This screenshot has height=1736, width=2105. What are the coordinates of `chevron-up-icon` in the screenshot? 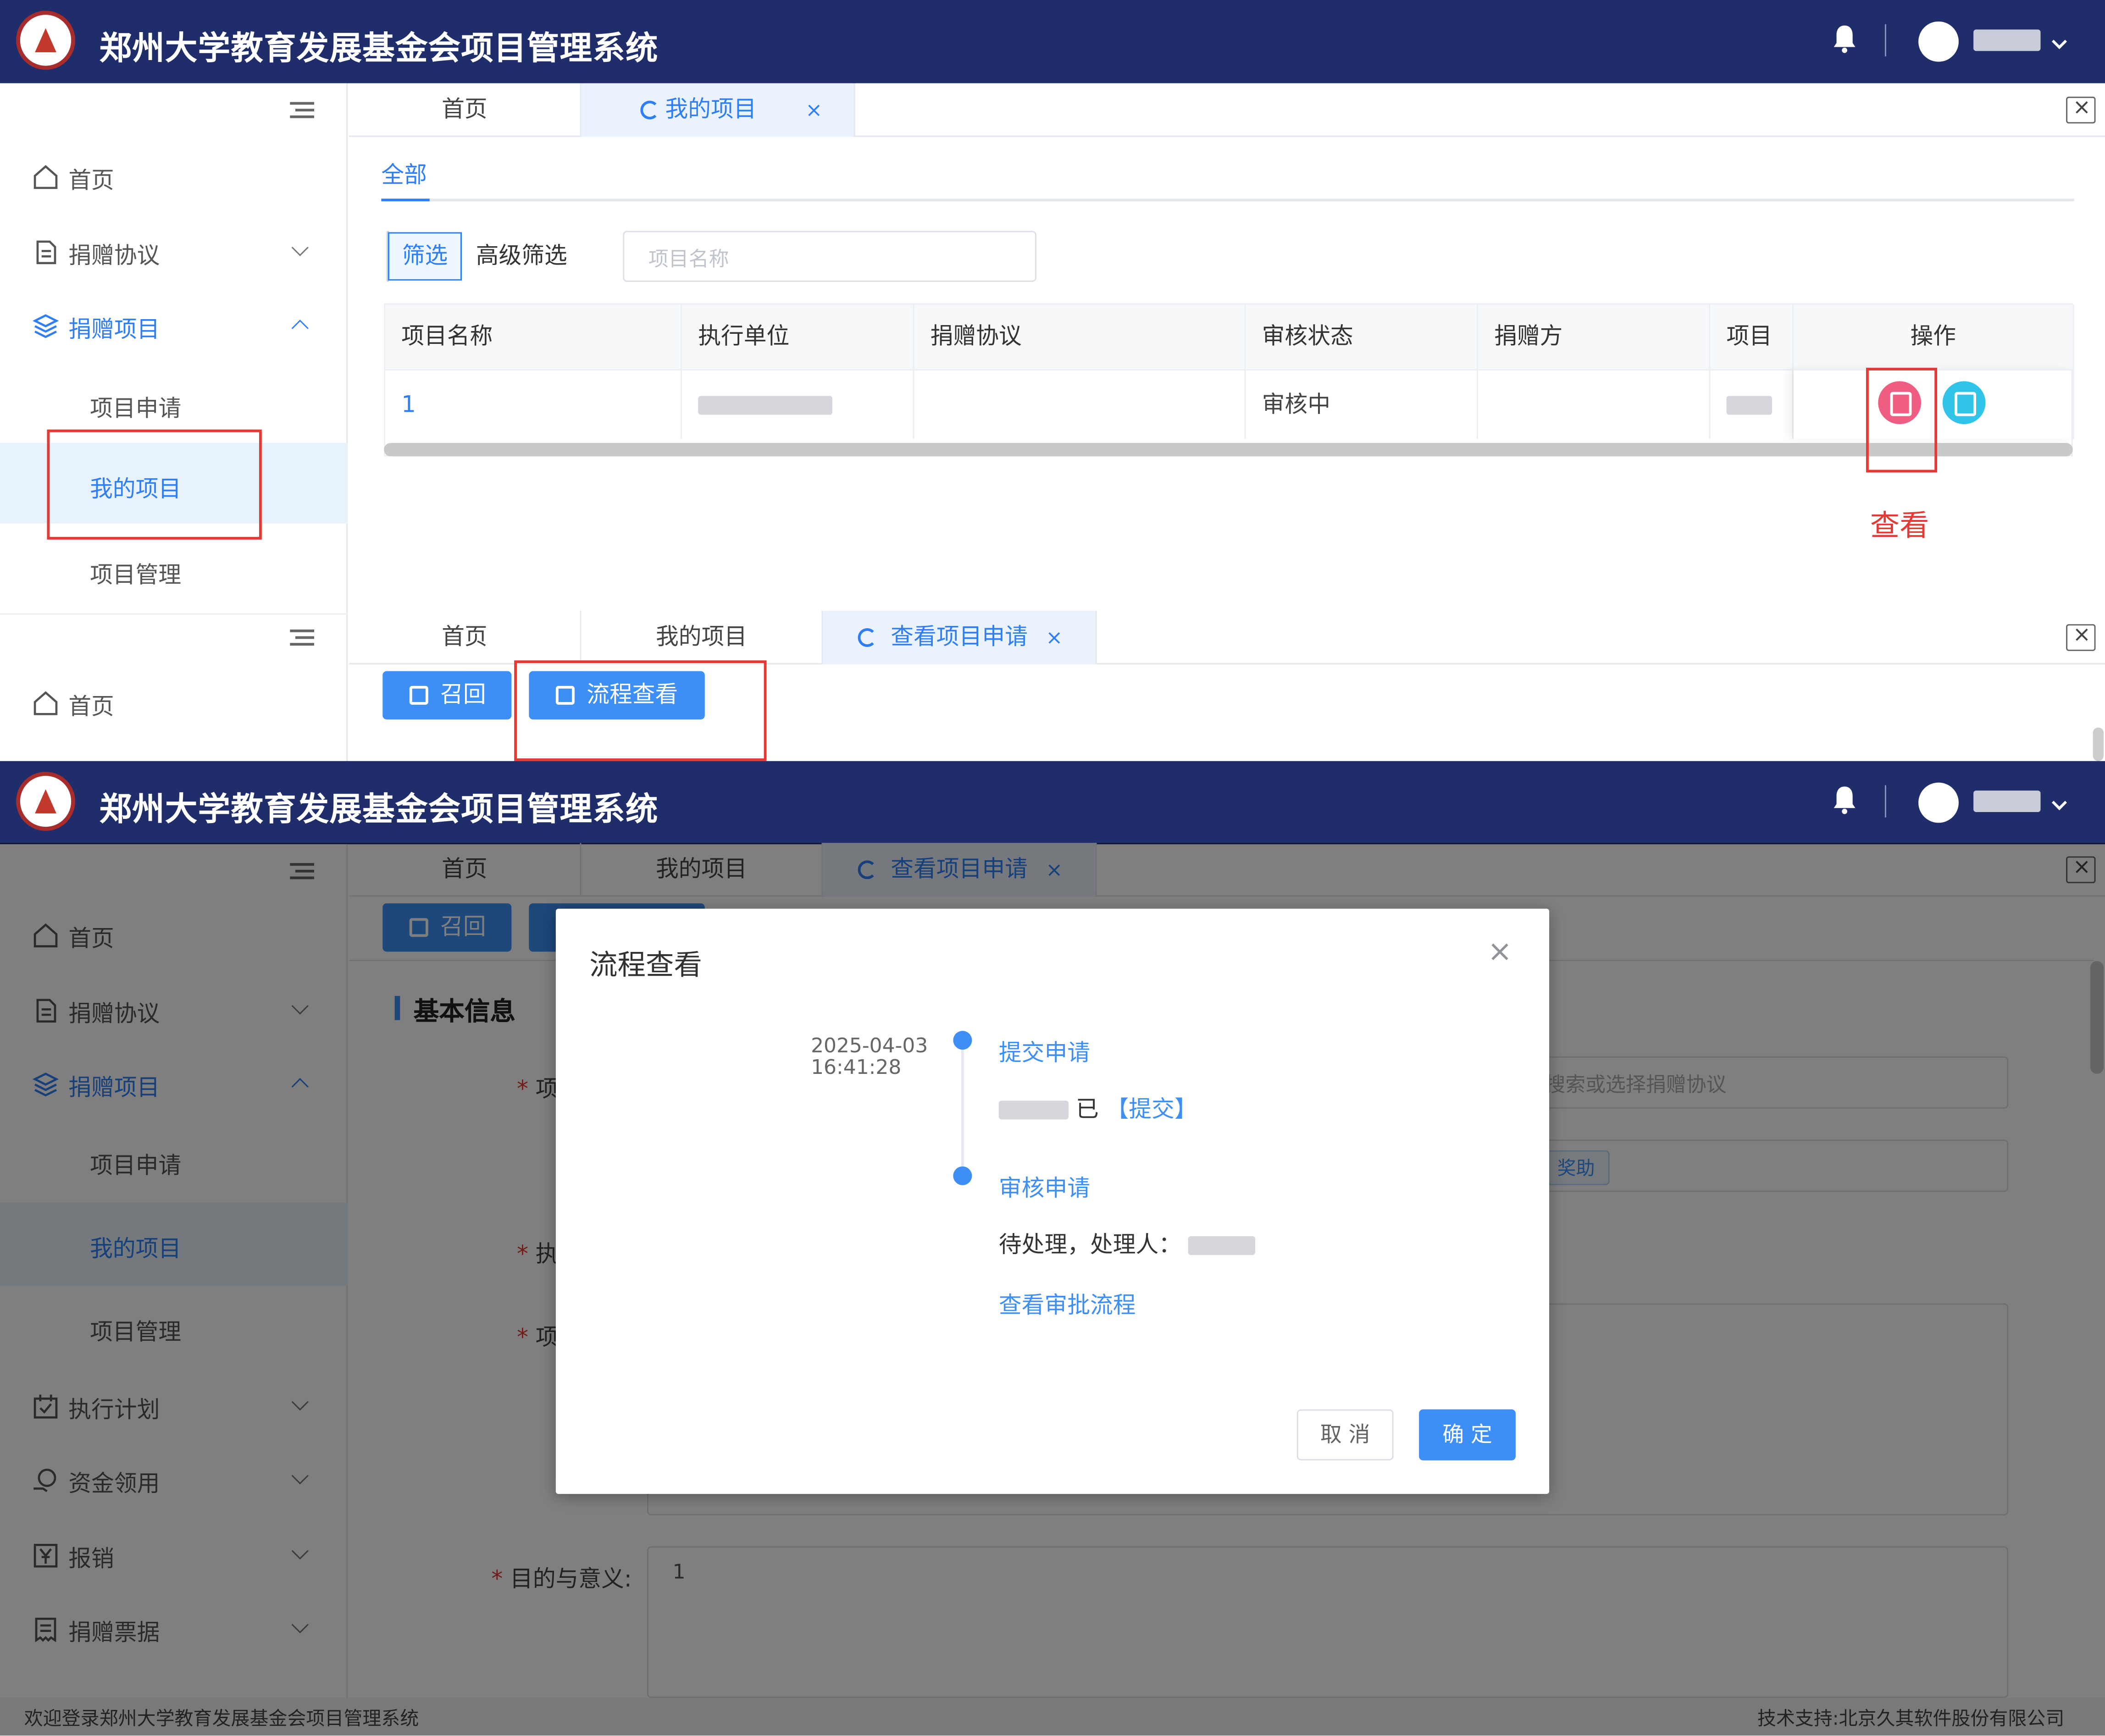 It's located at (300, 328).